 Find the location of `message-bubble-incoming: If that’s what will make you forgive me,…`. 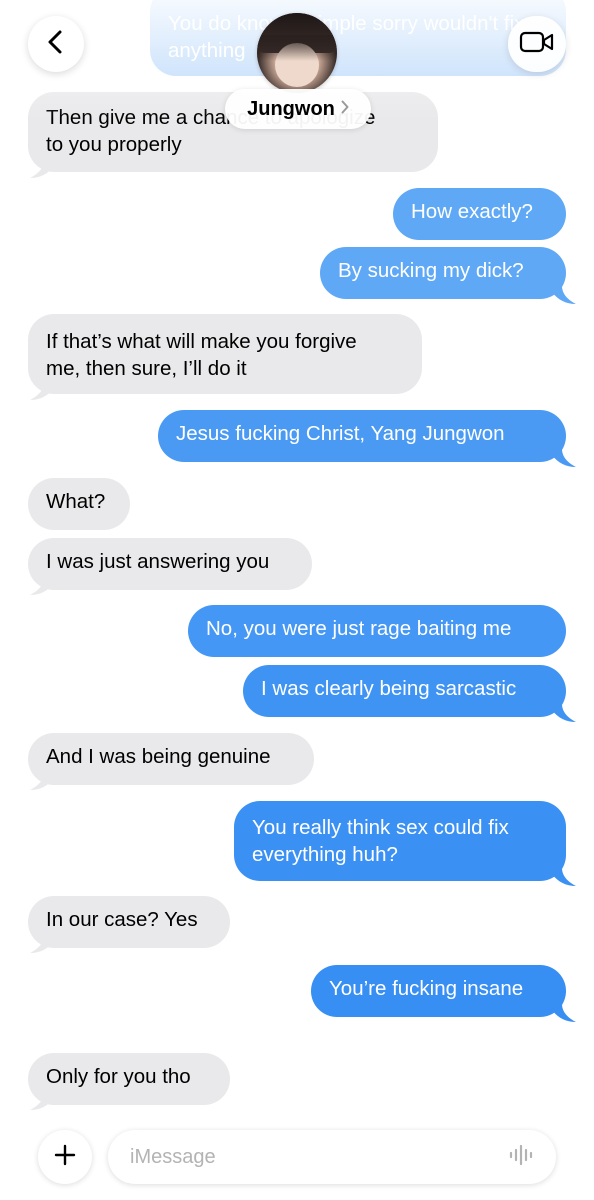

message-bubble-incoming: If that’s what will make you forgive me,… is located at coordinates (225, 354).